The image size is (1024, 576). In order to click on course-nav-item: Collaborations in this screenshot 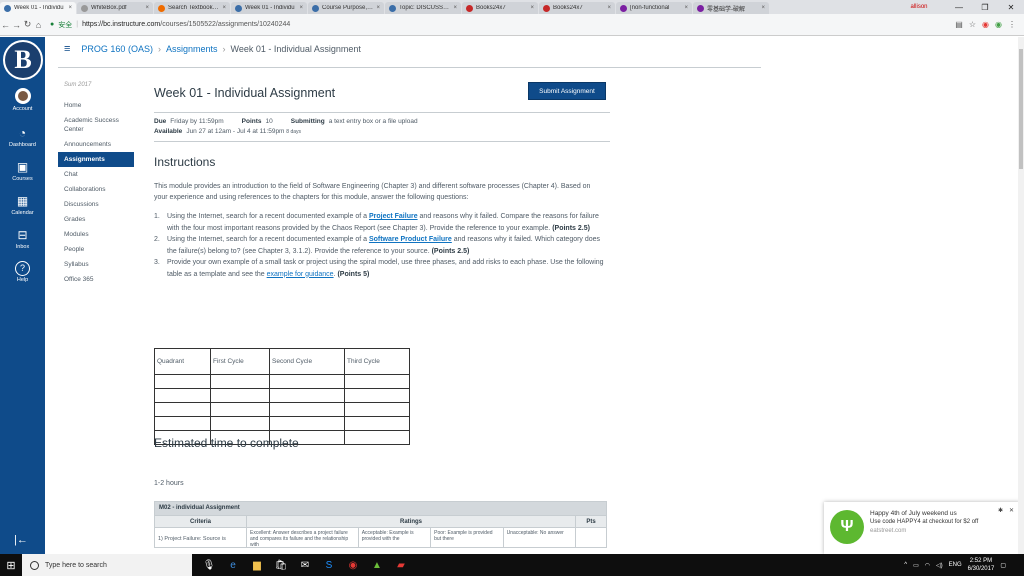, I will do `click(96, 189)`.